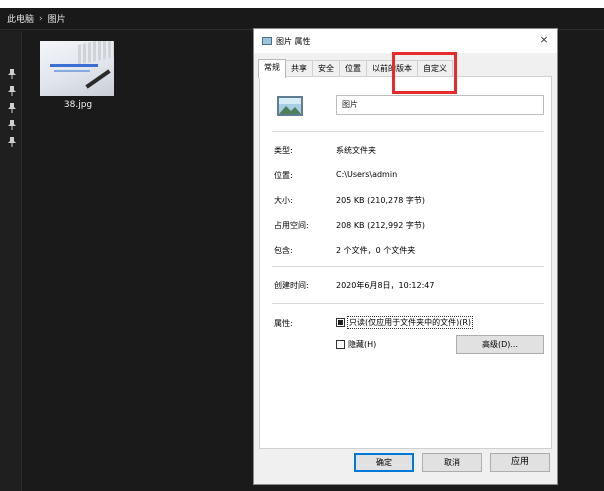  Describe the element at coordinates (293, 41) in the screenshot. I see `dialog-title: 图片 属性` at that location.